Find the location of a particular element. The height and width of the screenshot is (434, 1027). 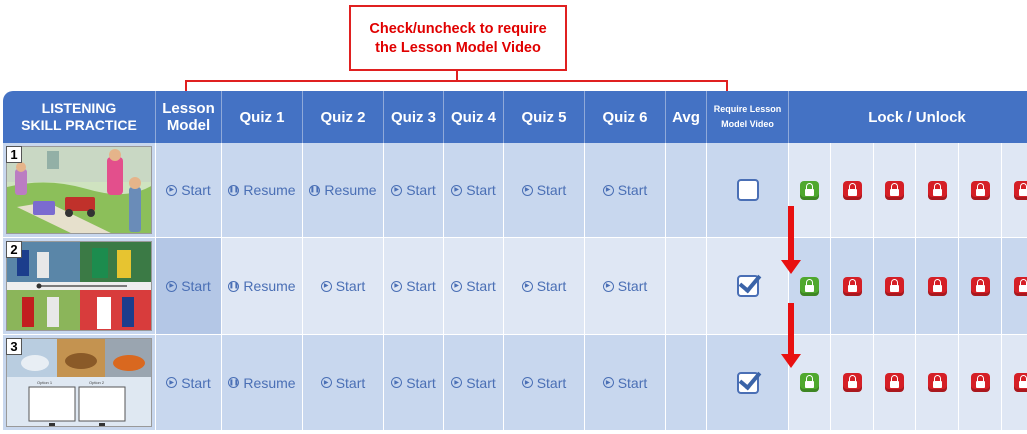

header-quiz-6: Quiz 6 is located at coordinates (625, 117).